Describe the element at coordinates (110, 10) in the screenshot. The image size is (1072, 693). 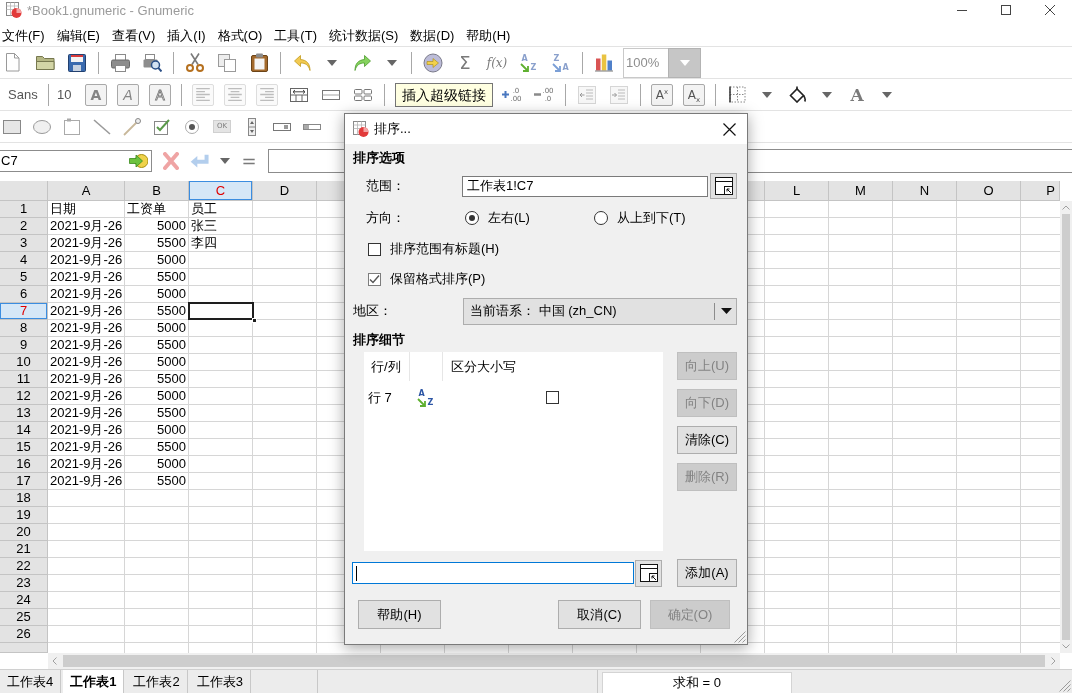
I see `window-title: *Book1.gnumeric - Gnumeric` at that location.